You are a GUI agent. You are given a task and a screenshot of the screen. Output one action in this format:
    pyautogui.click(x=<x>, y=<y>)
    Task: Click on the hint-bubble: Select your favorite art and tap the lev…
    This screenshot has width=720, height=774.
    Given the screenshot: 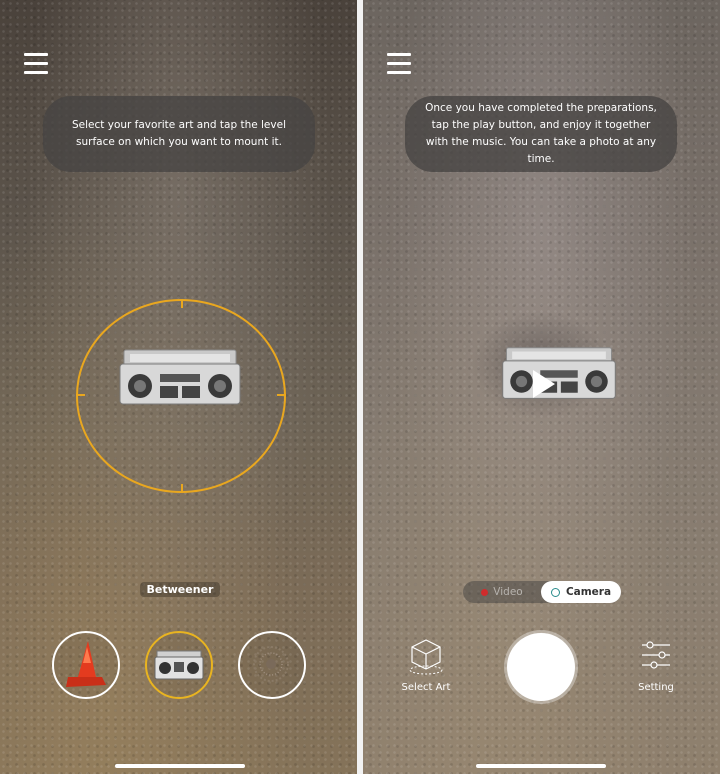 What is the action you would take?
    pyautogui.click(x=179, y=134)
    